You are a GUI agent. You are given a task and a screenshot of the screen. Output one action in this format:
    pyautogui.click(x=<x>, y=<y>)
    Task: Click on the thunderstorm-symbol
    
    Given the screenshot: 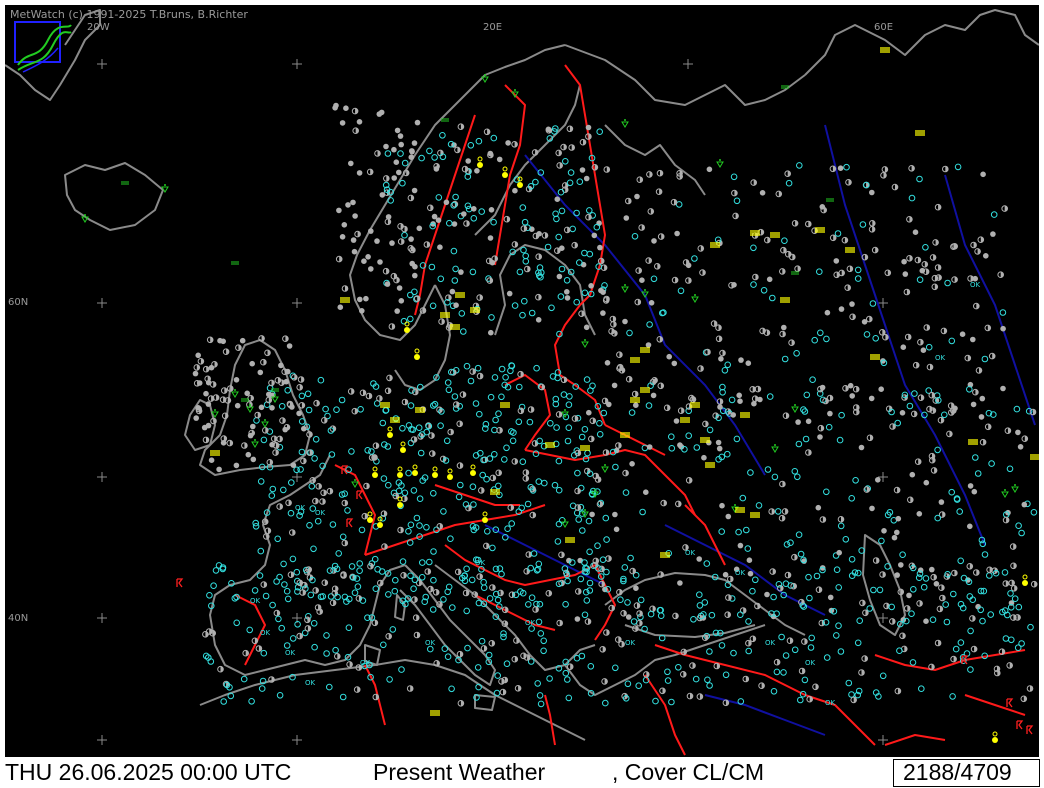 What is the action you would take?
    pyautogui.click(x=1009, y=703)
    